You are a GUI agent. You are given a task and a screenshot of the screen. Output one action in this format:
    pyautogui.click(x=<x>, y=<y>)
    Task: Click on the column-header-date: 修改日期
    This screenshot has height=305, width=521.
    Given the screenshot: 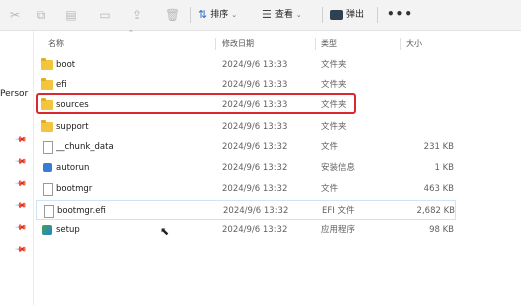 What is the action you would take?
    pyautogui.click(x=238, y=44)
    